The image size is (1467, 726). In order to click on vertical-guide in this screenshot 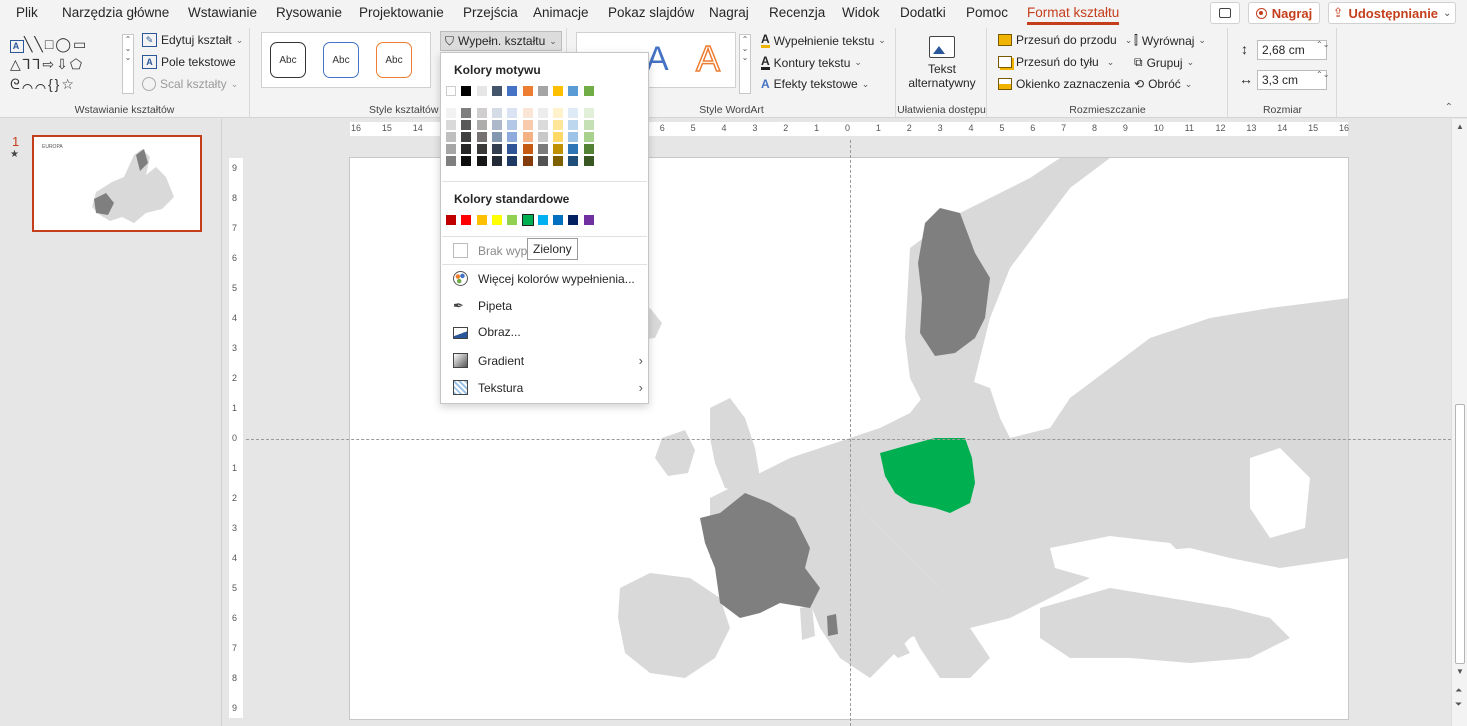, I will do `click(850, 433)`.